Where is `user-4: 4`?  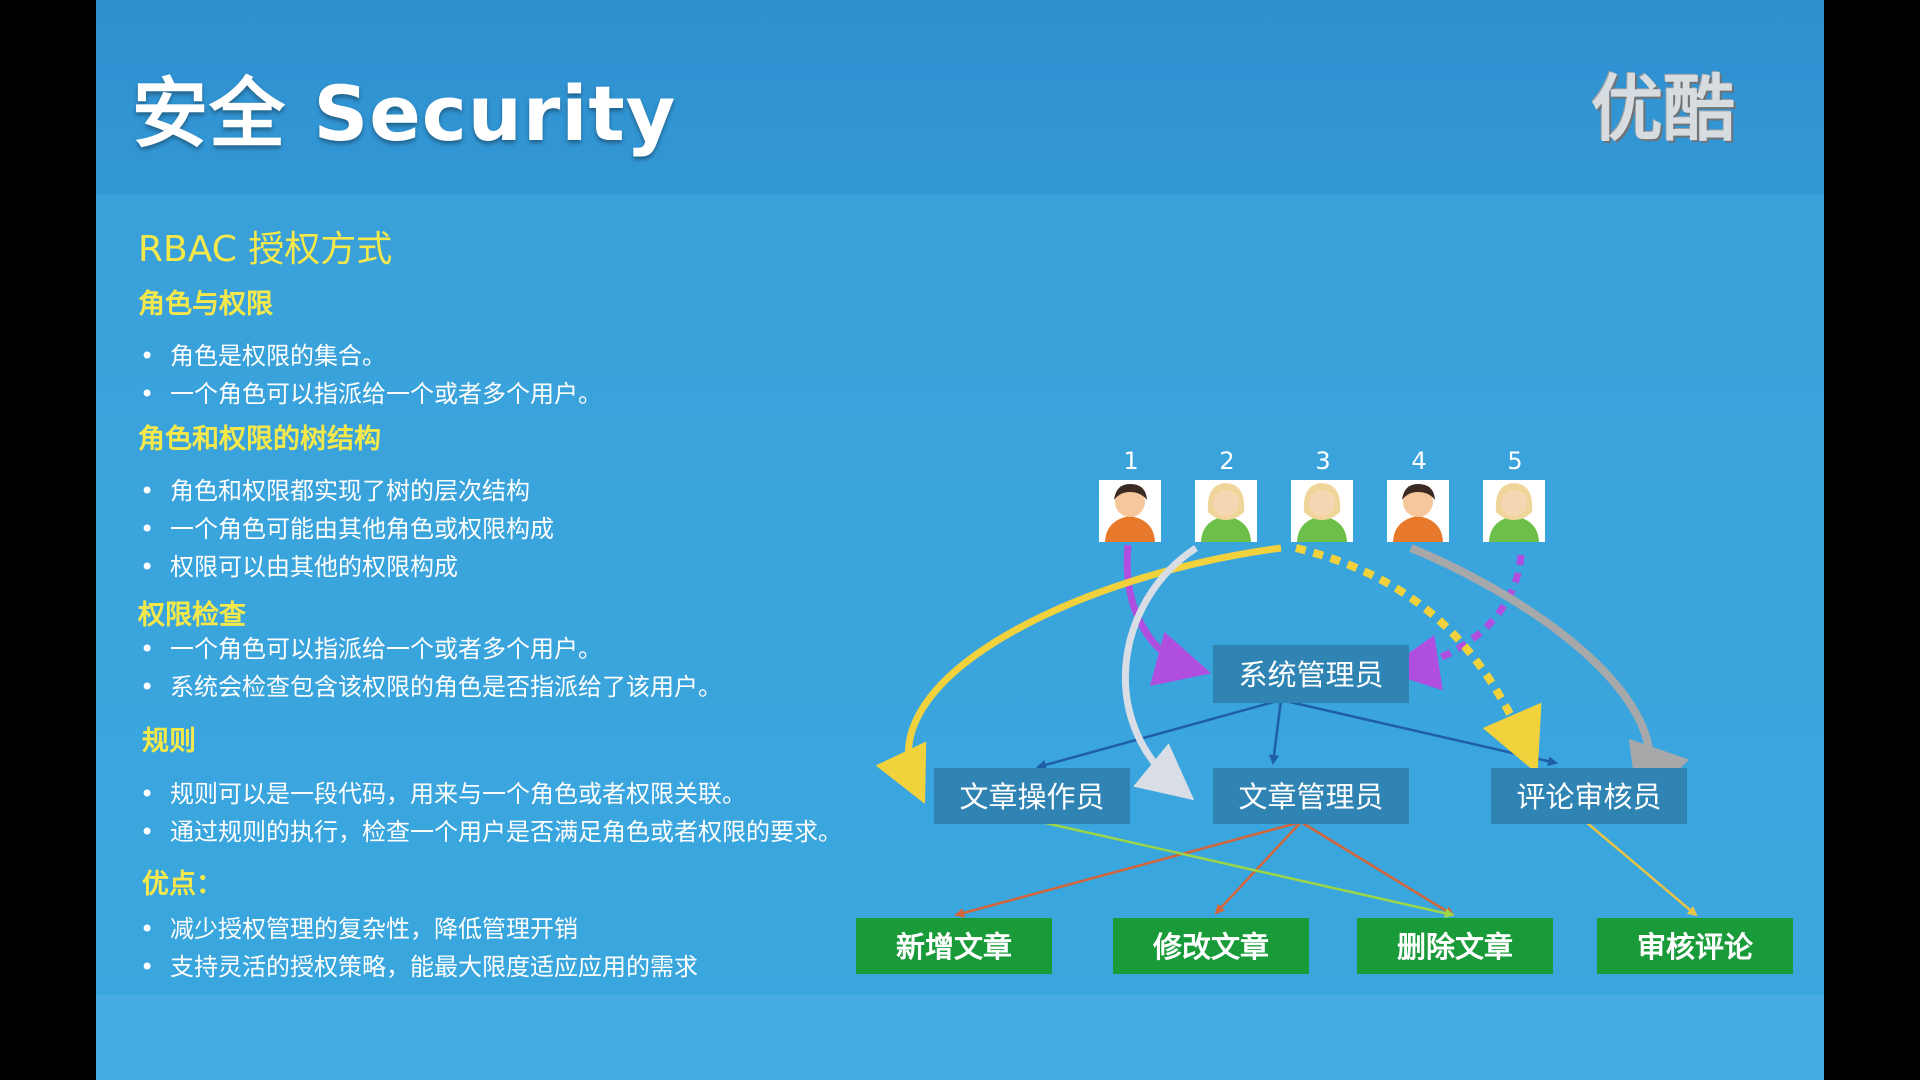 user-4: 4 is located at coordinates (1418, 494).